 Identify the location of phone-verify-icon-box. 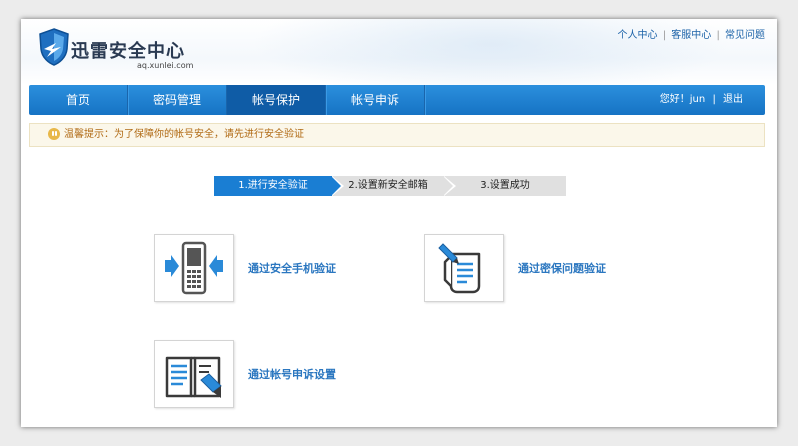
(194, 268).